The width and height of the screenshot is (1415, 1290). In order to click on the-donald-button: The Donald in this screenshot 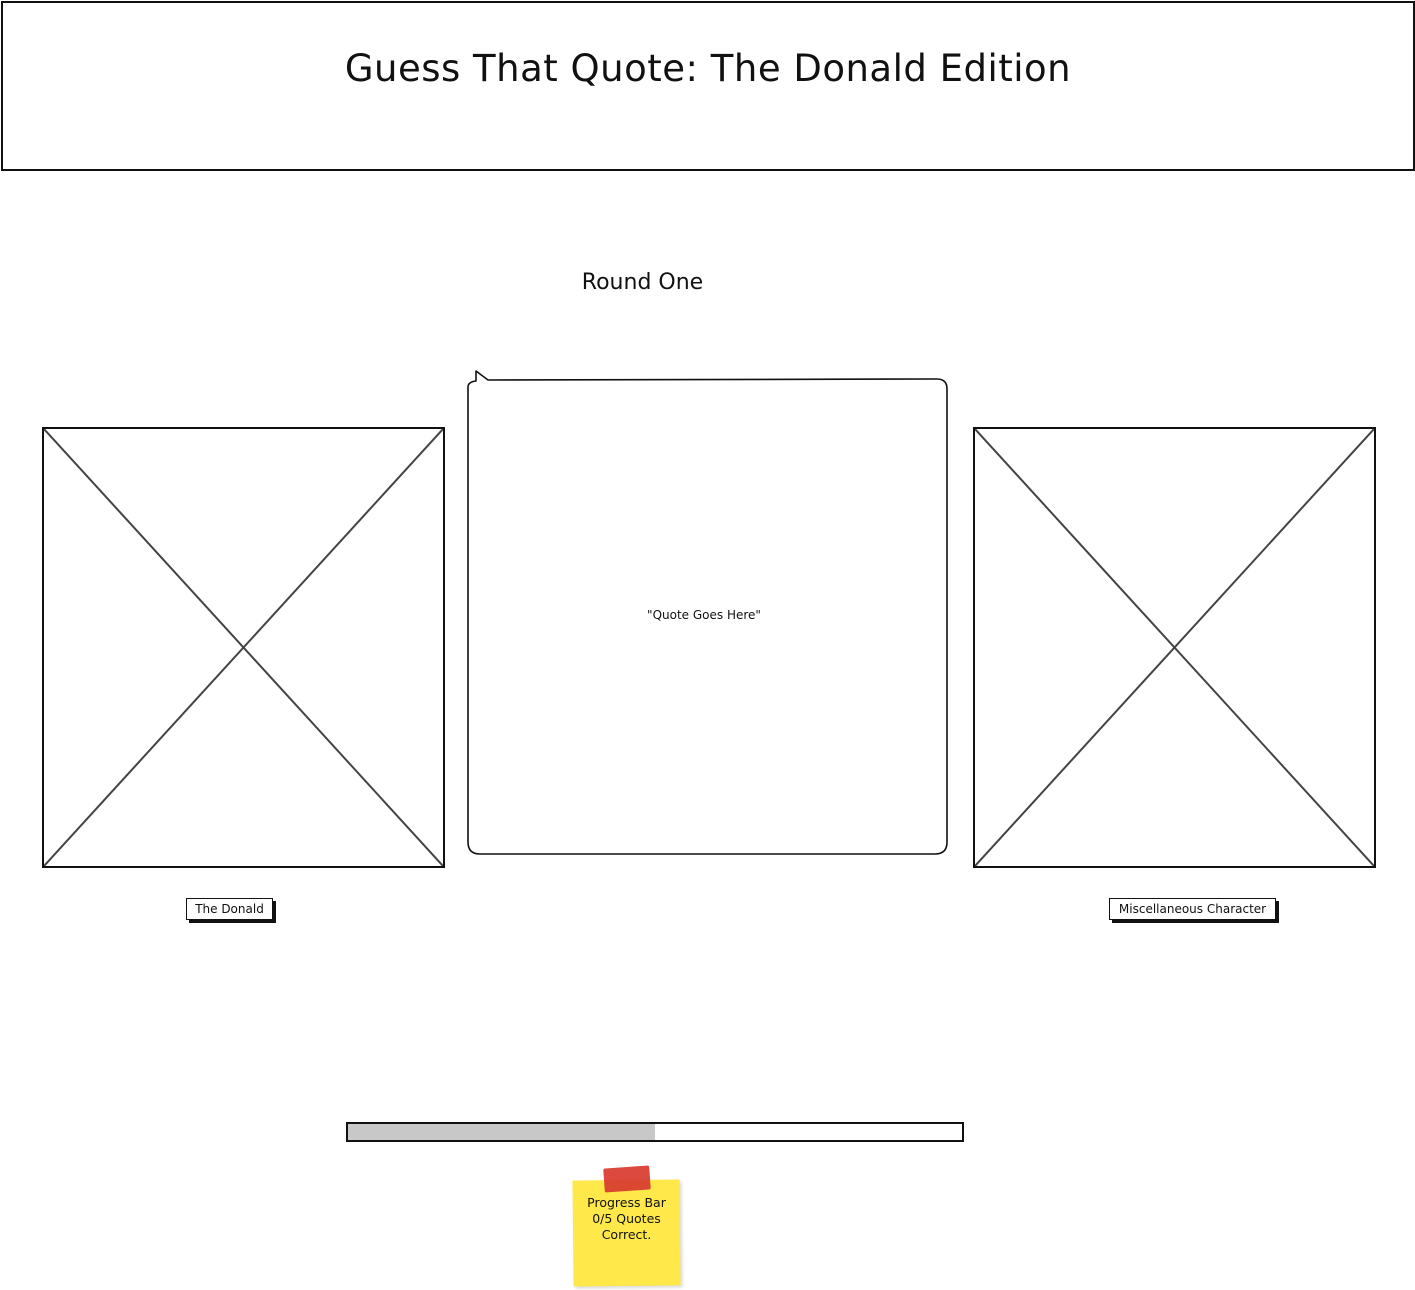, I will do `click(229, 909)`.